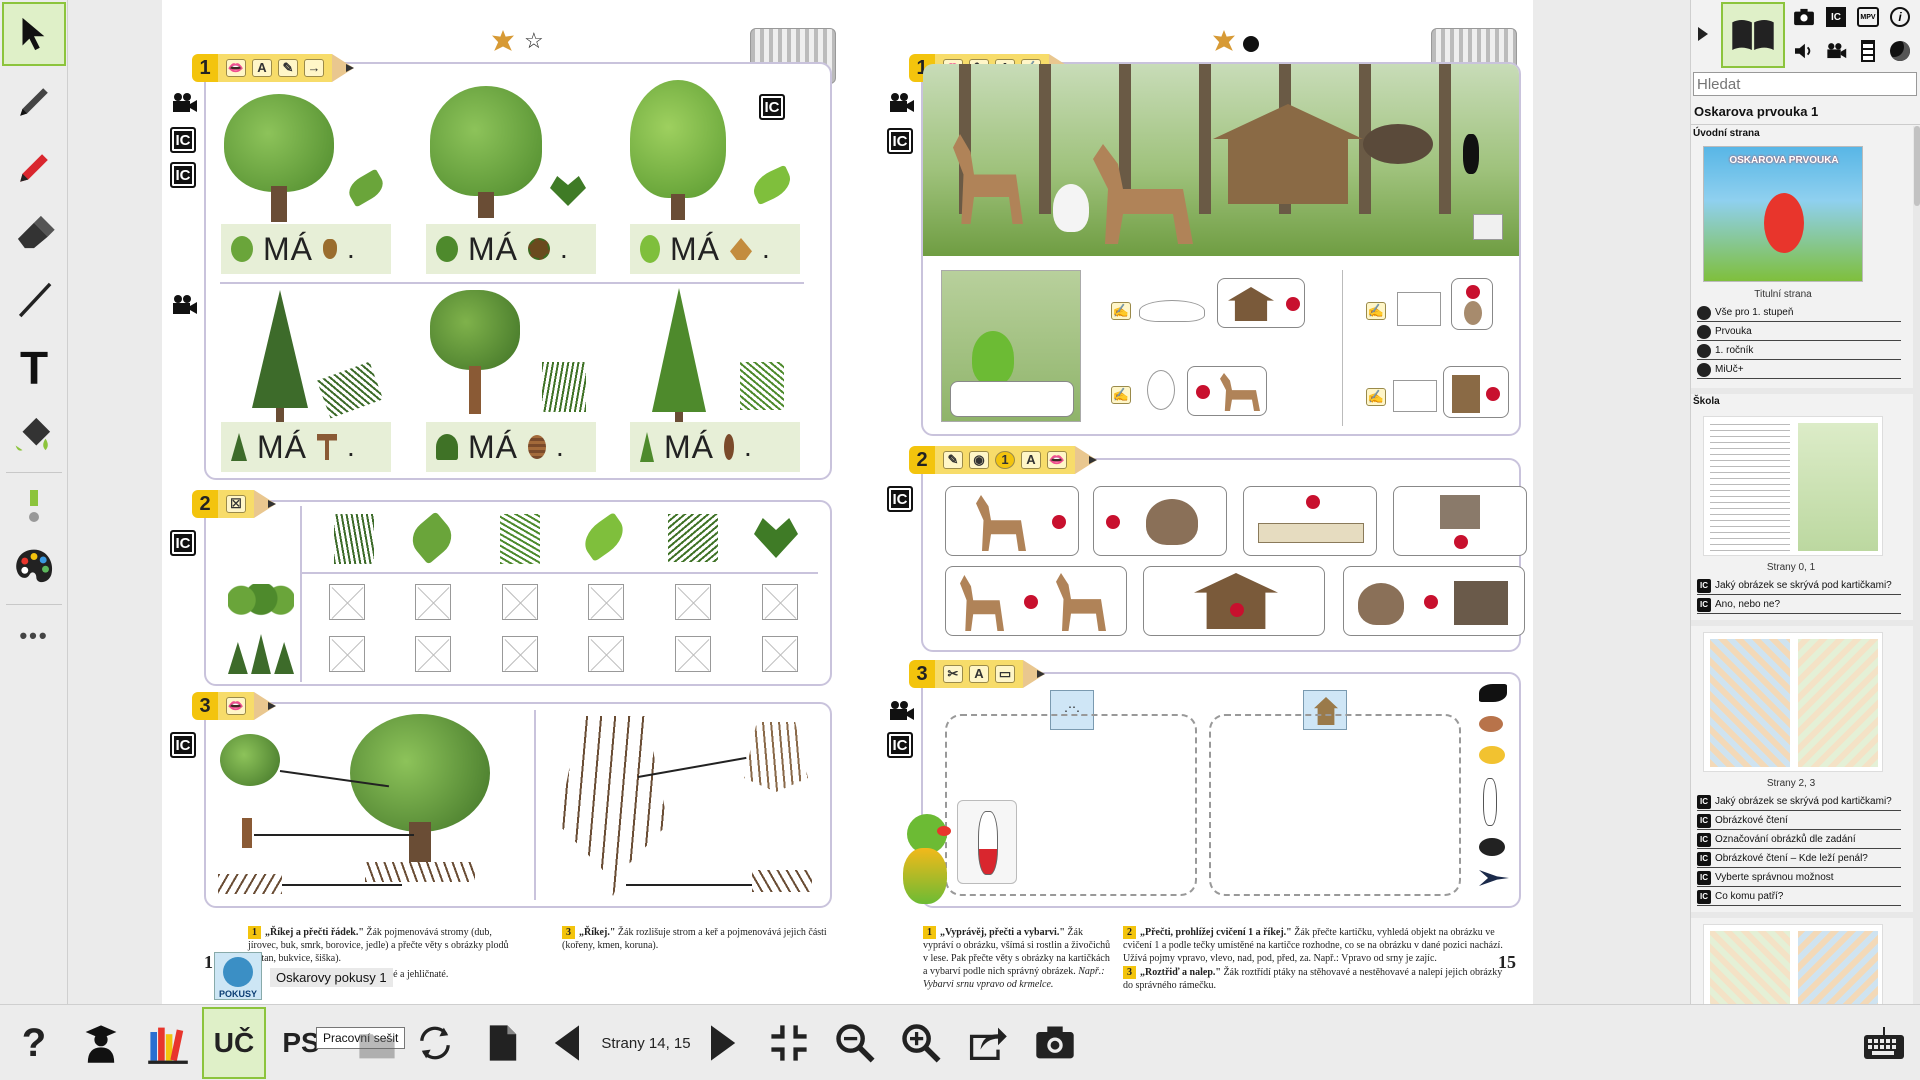 The height and width of the screenshot is (1080, 1920). Describe the element at coordinates (1335, 805) in the screenshot. I see `drop-zone-resident` at that location.